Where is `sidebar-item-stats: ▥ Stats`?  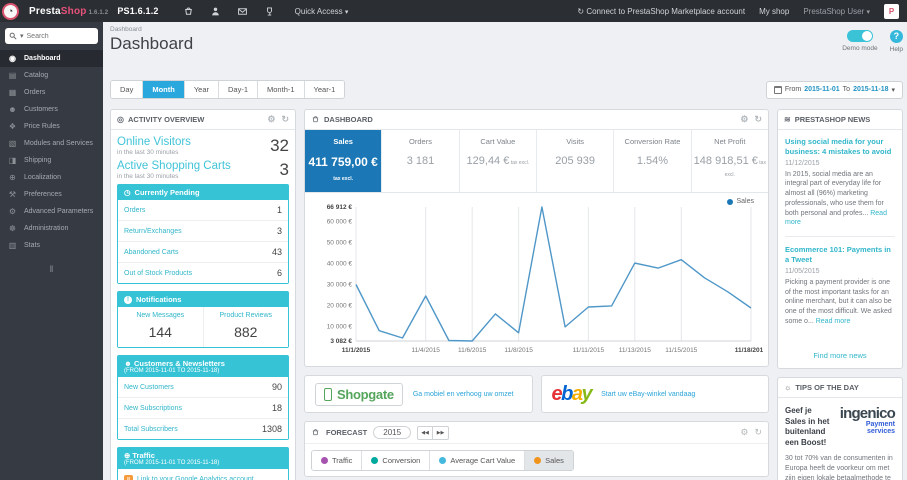
sidebar-item-stats: ▥ Stats is located at coordinates (51, 245).